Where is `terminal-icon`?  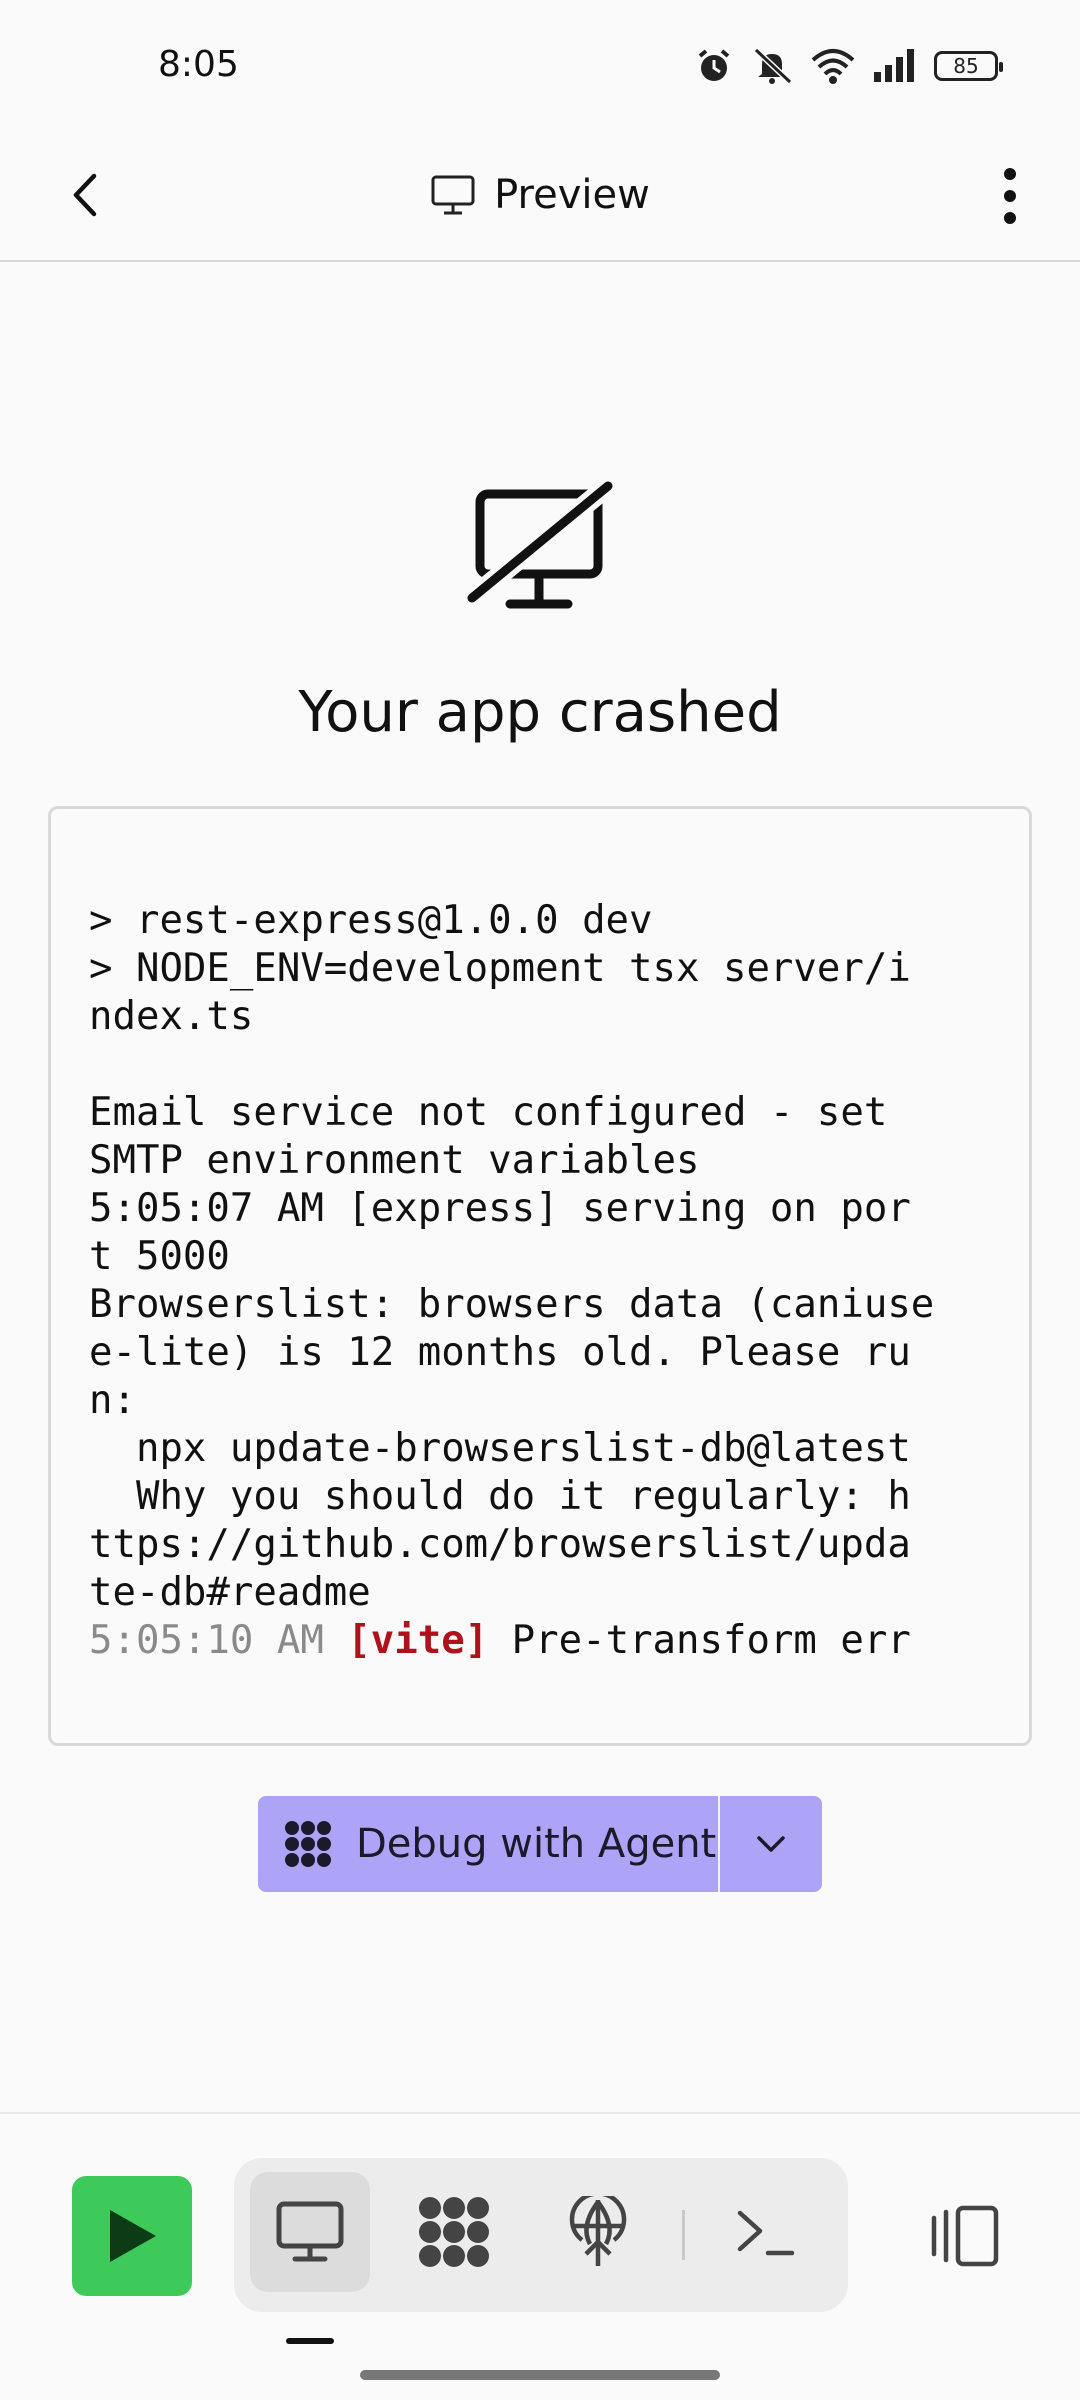
terminal-icon is located at coordinates (766, 2233).